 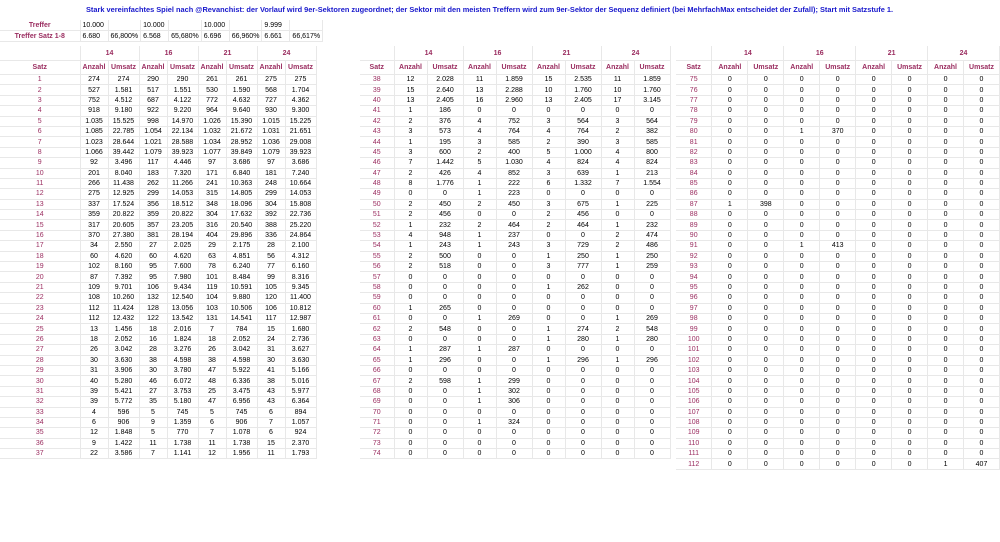 I want to click on anzahl-cell: 171, so click(x=212, y=173).